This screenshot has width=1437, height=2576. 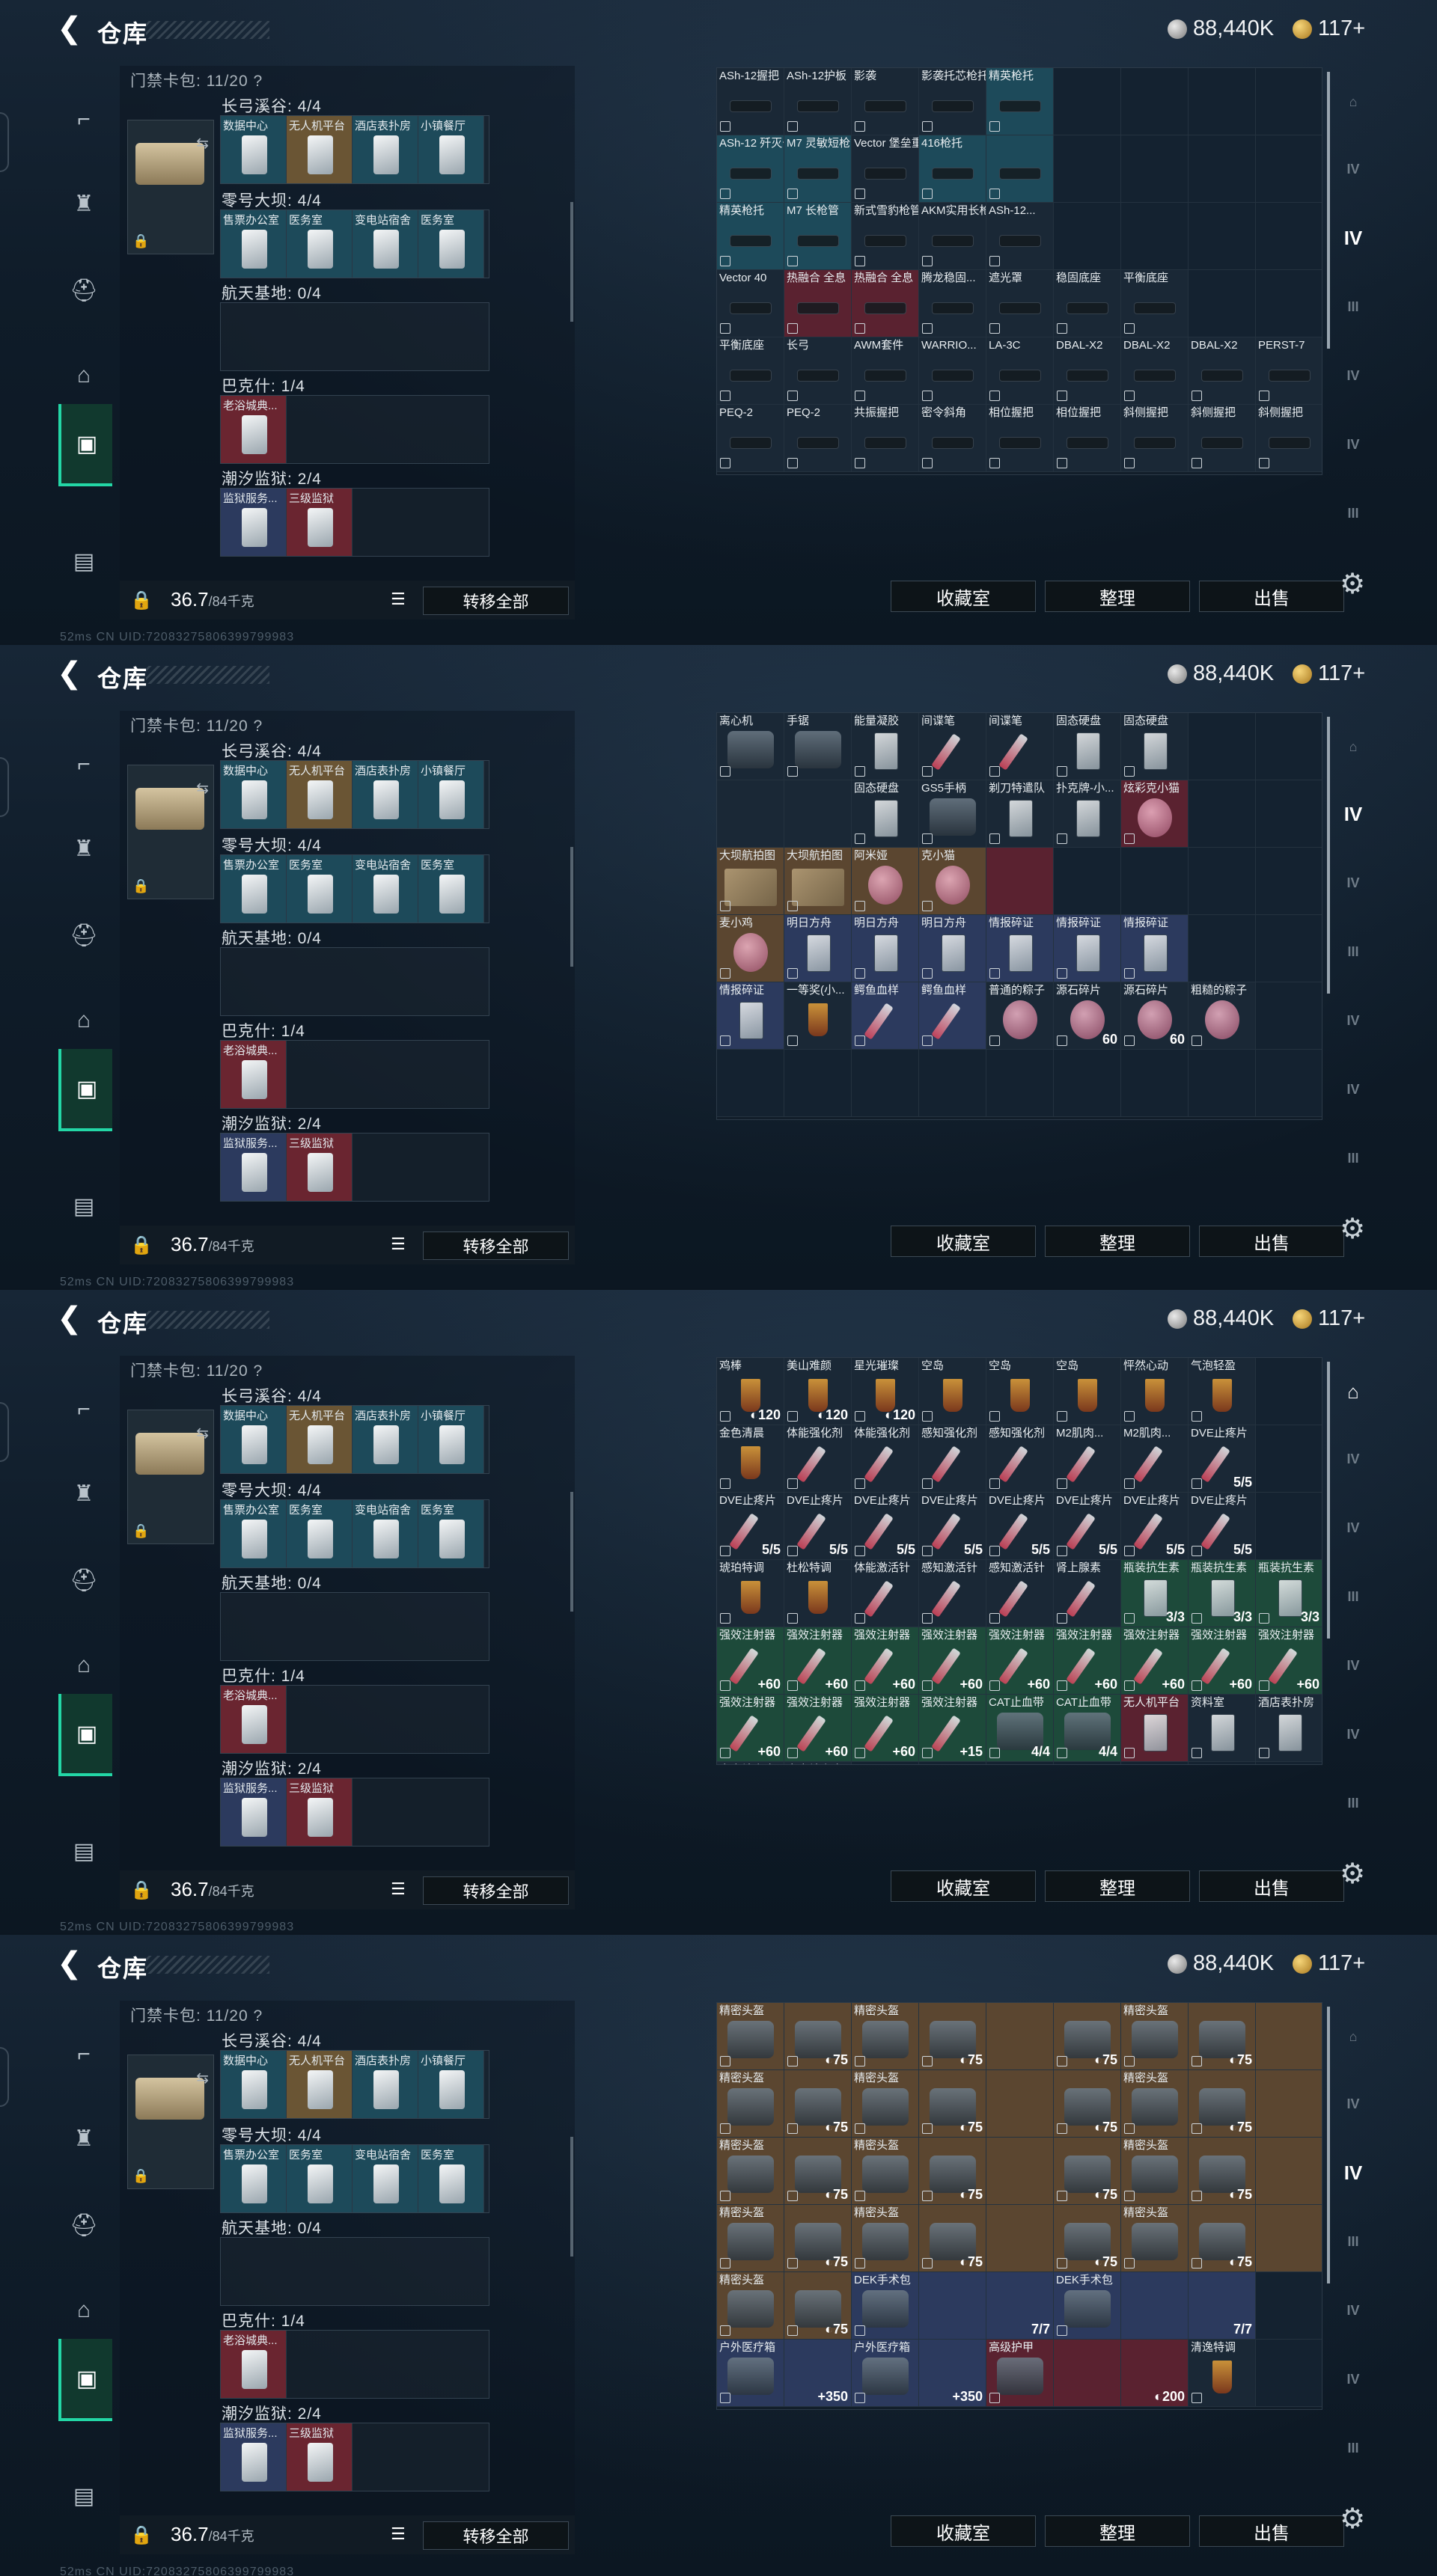 I want to click on item-cell: 情报碎证, so click(x=750, y=1016).